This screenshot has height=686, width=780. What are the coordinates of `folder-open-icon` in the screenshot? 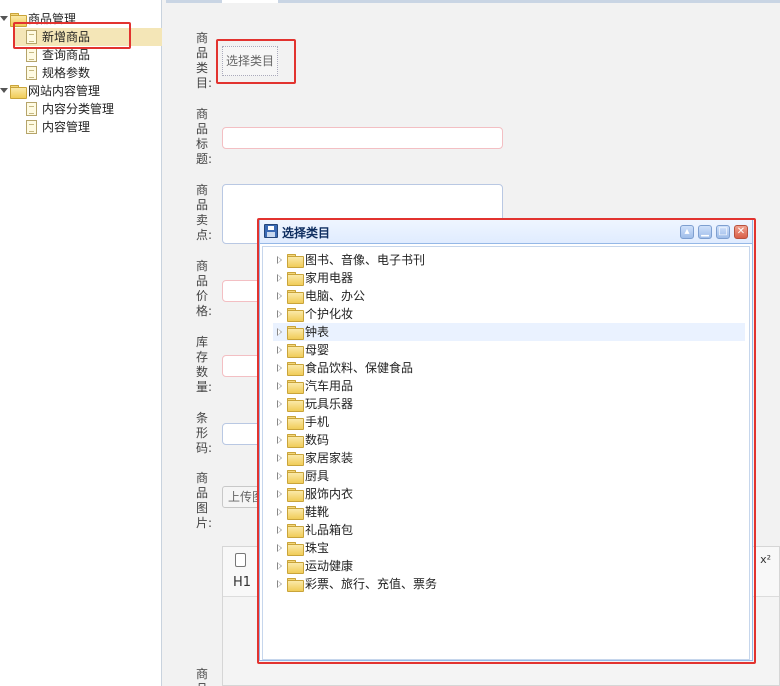 It's located at (18, 92).